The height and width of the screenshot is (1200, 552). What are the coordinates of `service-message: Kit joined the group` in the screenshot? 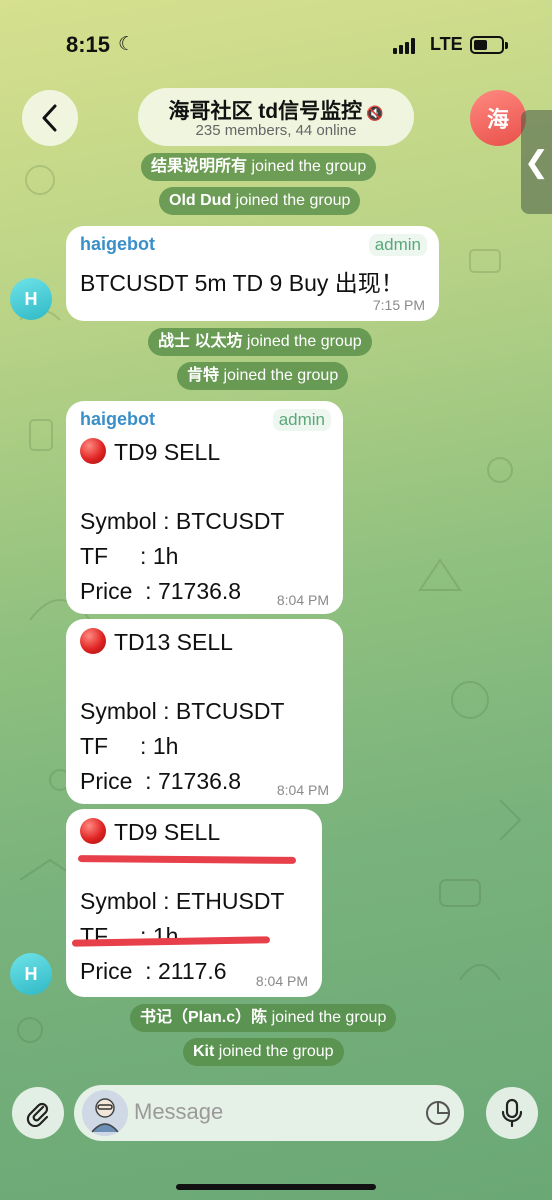 It's located at (263, 1052).